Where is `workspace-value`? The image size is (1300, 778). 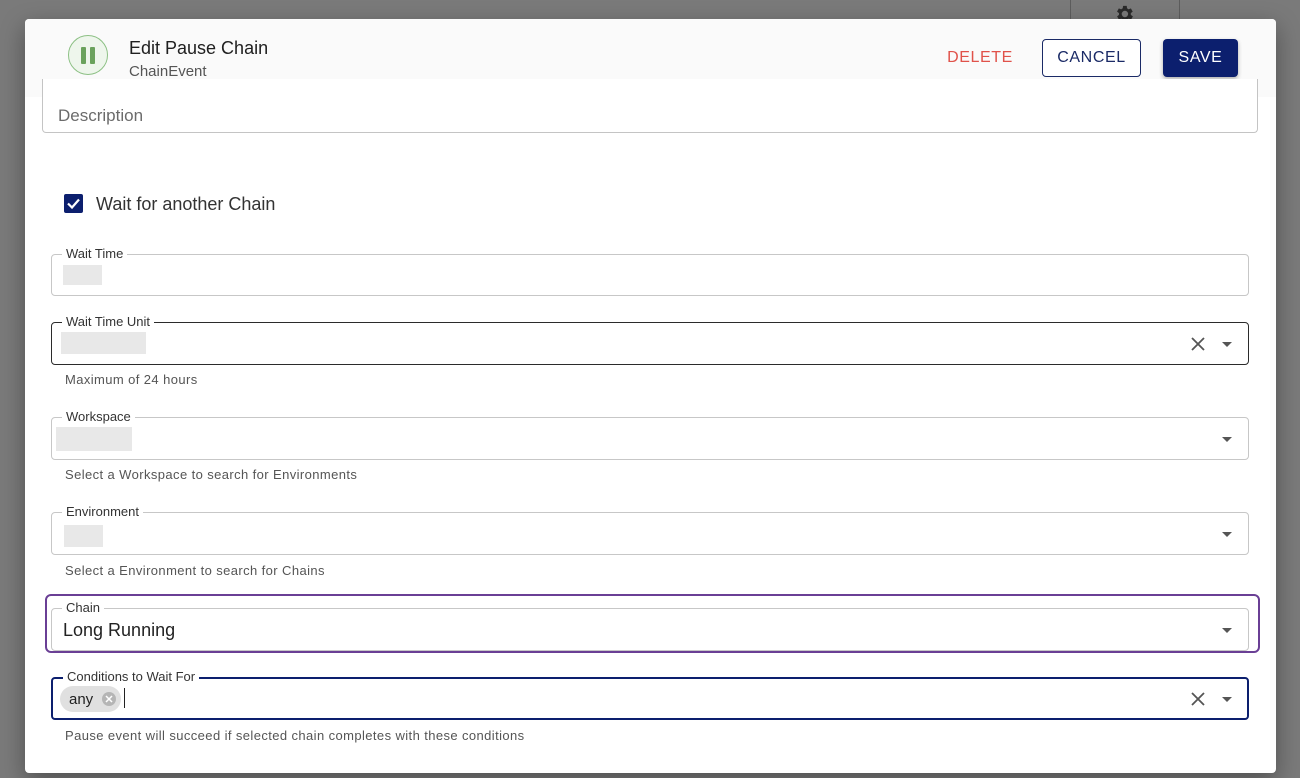
workspace-value is located at coordinates (94, 439).